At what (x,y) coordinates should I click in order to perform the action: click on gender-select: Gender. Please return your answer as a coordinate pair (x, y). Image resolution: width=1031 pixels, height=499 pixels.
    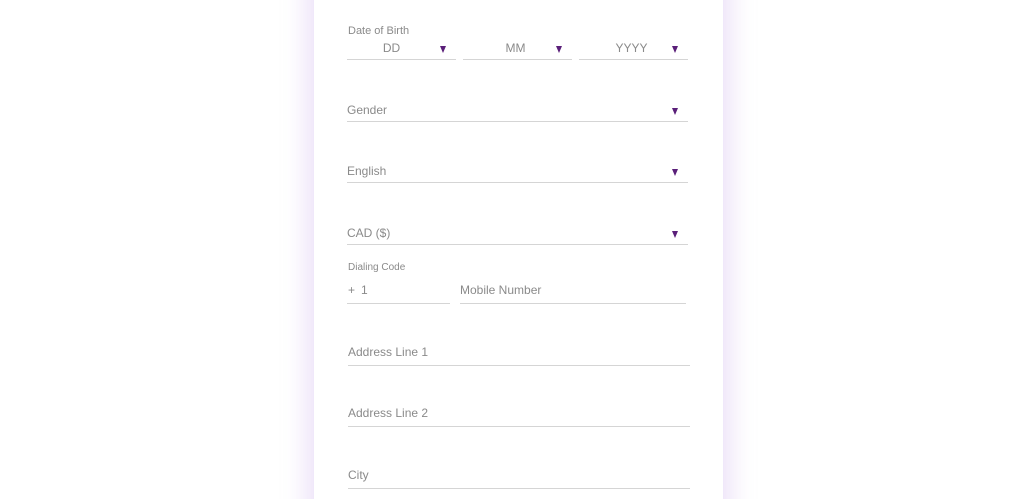
    Looking at the image, I should click on (517, 109).